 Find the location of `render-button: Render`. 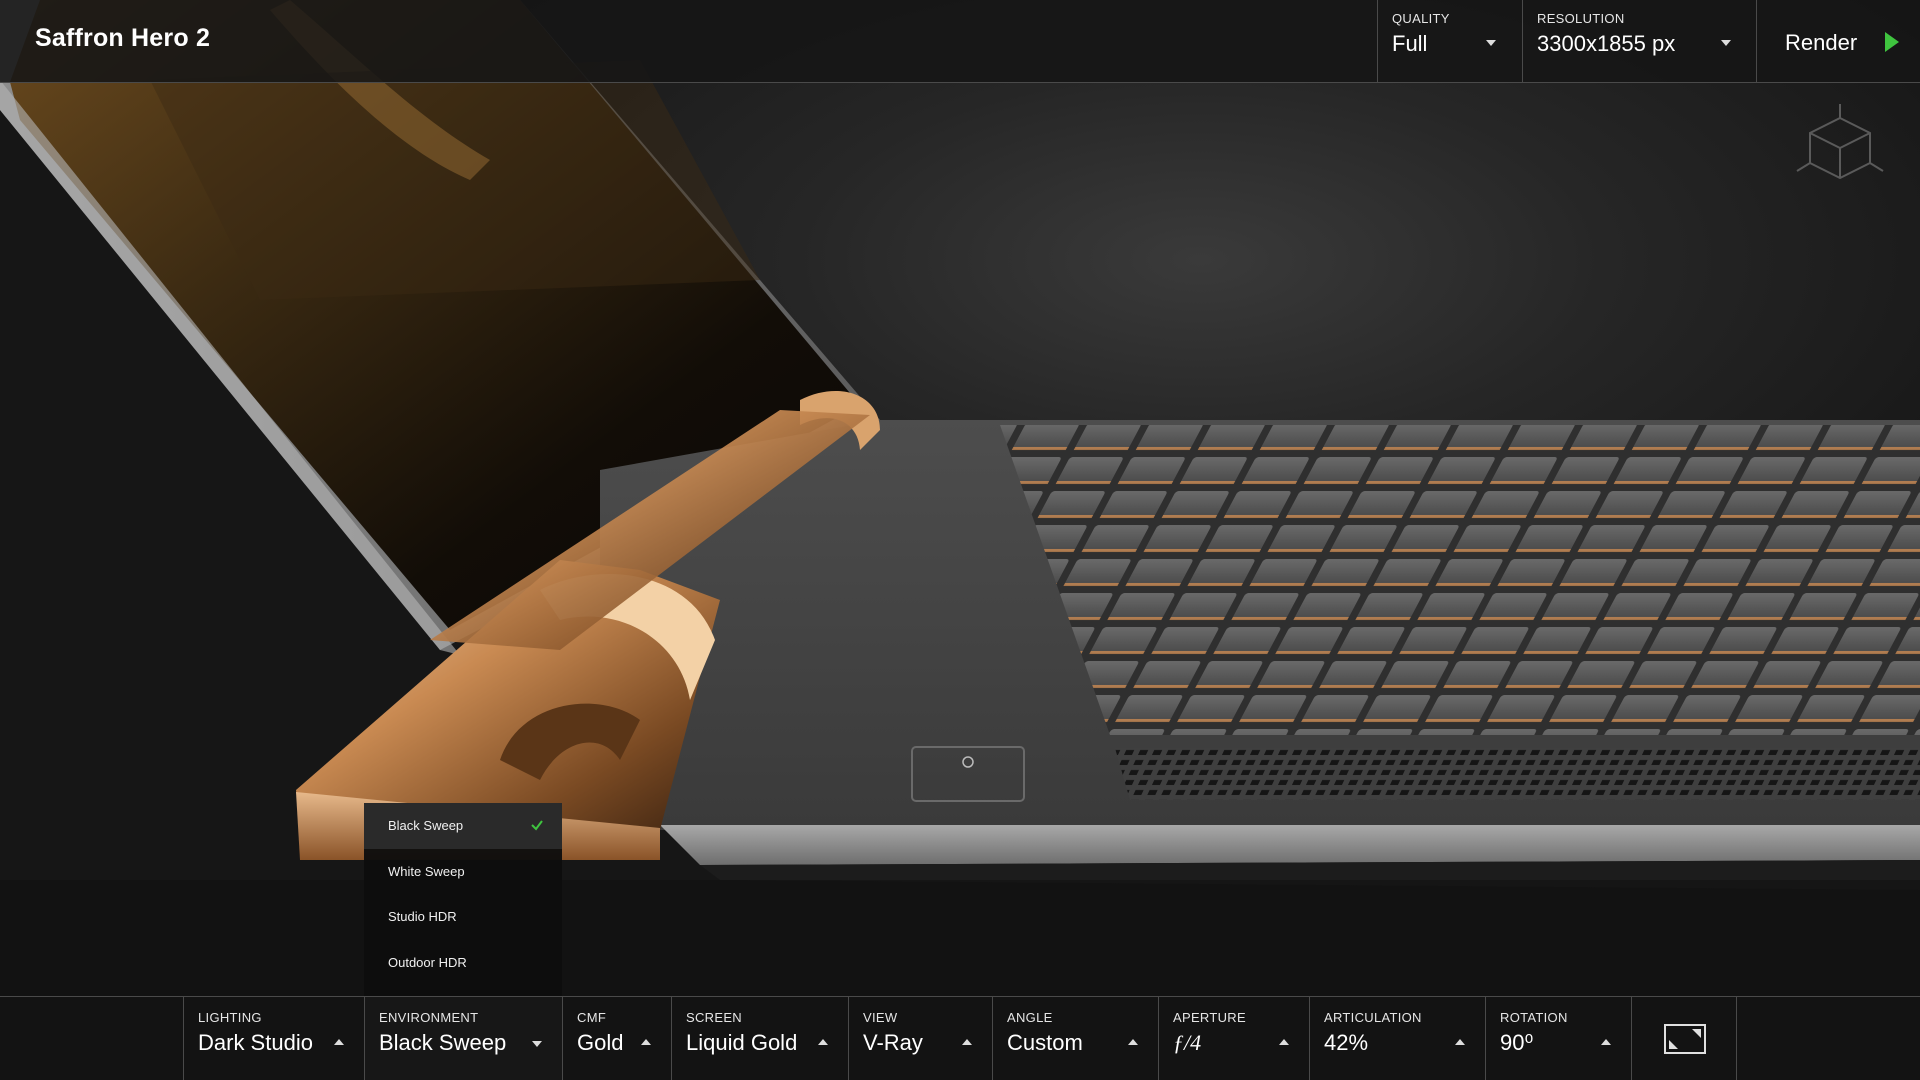

render-button: Render is located at coordinates (1838, 41).